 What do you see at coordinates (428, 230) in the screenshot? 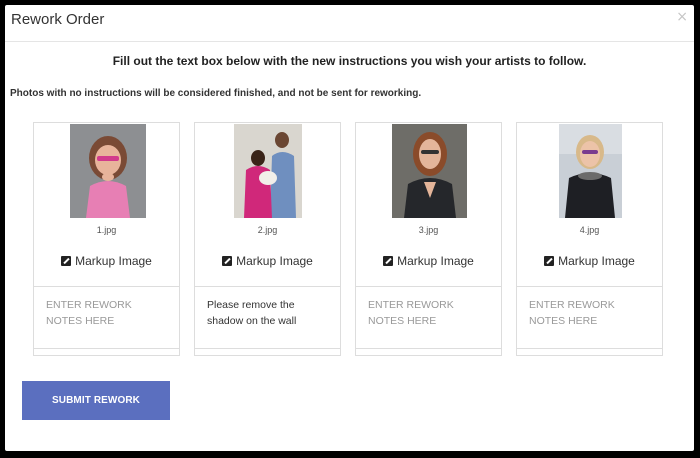
I see `photo-filename: 3.jpg` at bounding box center [428, 230].